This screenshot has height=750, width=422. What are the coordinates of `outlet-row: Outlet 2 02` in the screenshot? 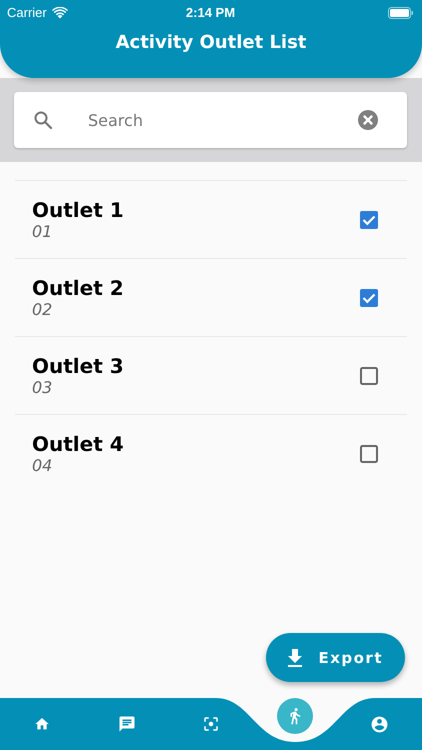 It's located at (211, 298).